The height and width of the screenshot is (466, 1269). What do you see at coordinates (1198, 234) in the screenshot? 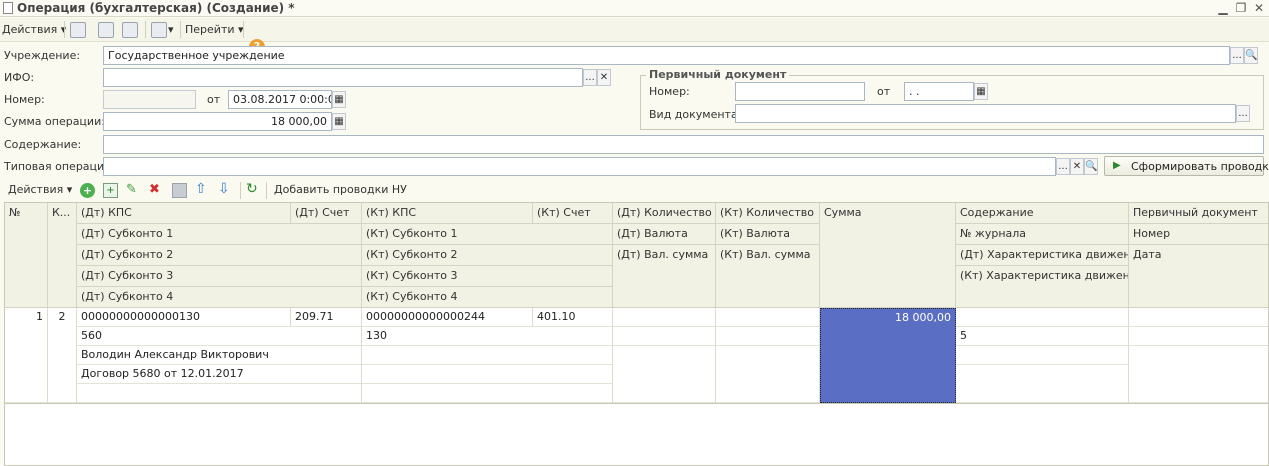
I see `header-number: Номер` at bounding box center [1198, 234].